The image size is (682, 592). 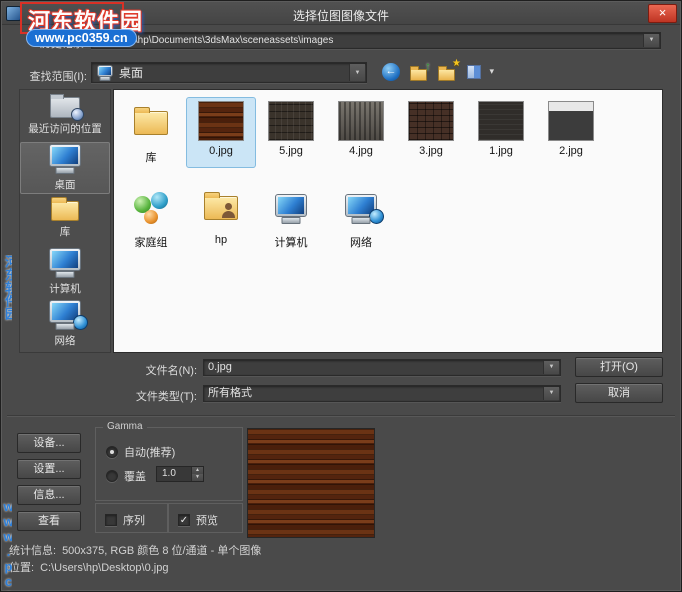 I want to click on back-button: ←, so click(x=391, y=72).